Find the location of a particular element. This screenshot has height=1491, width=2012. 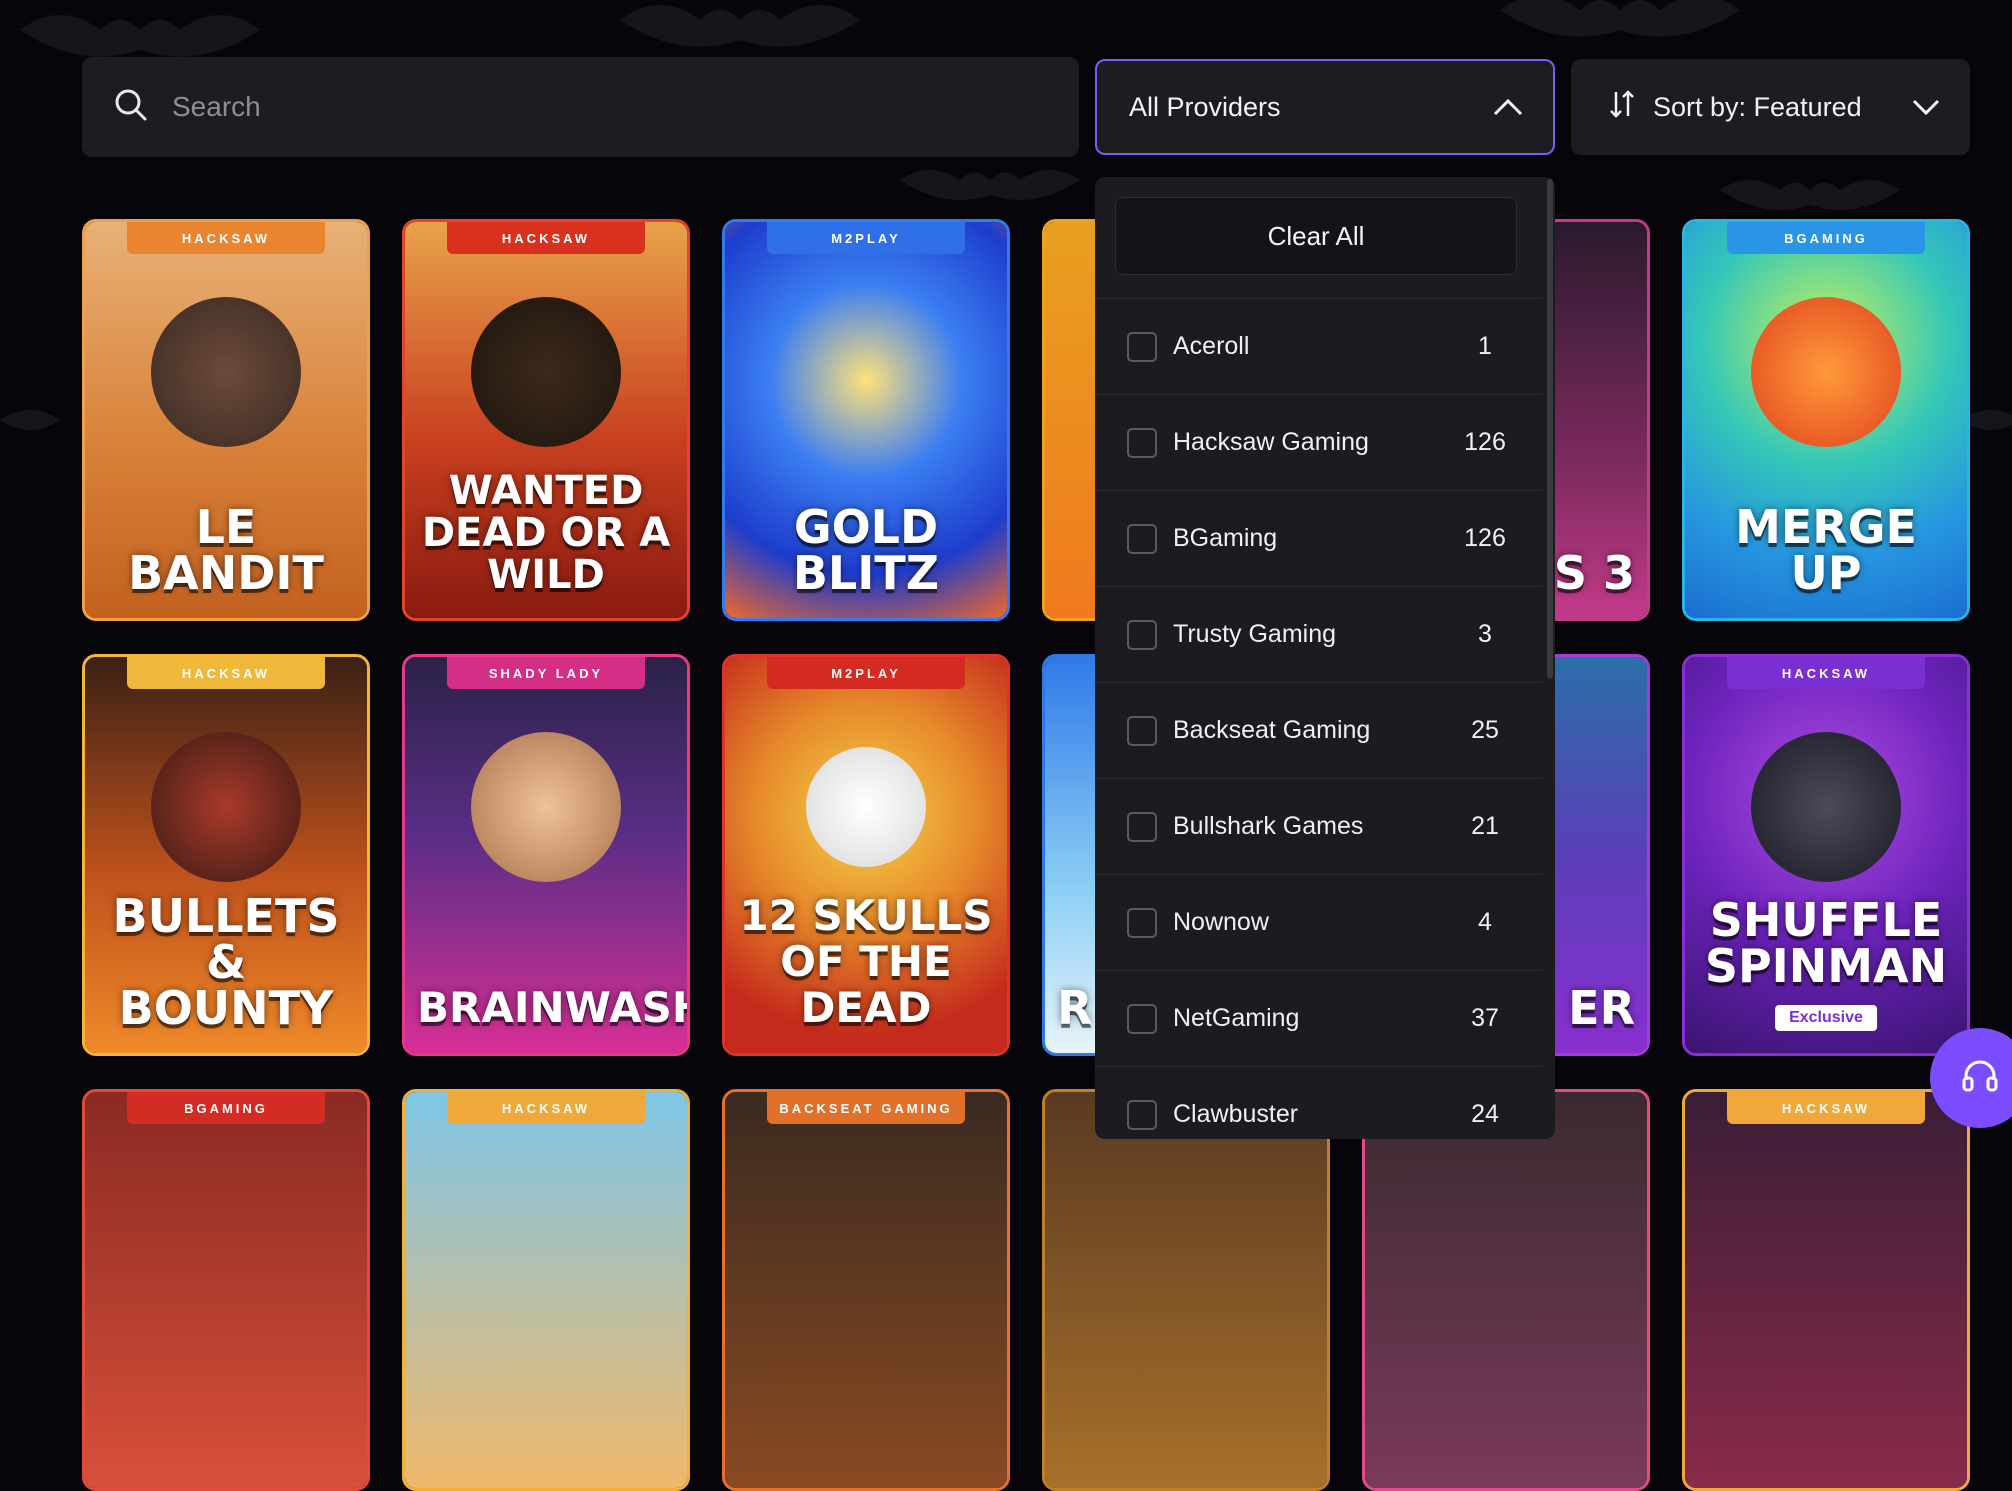

provider-name: Aceroll is located at coordinates (1211, 346).